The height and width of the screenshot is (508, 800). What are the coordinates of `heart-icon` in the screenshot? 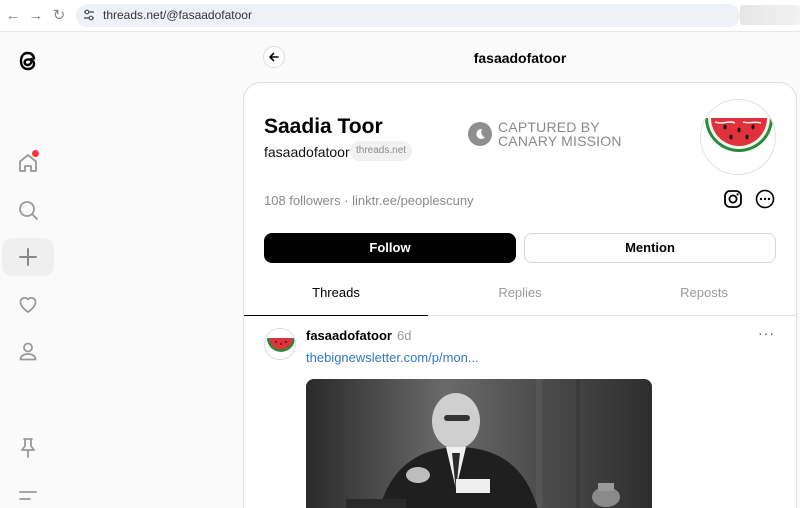 It's located at (28, 304).